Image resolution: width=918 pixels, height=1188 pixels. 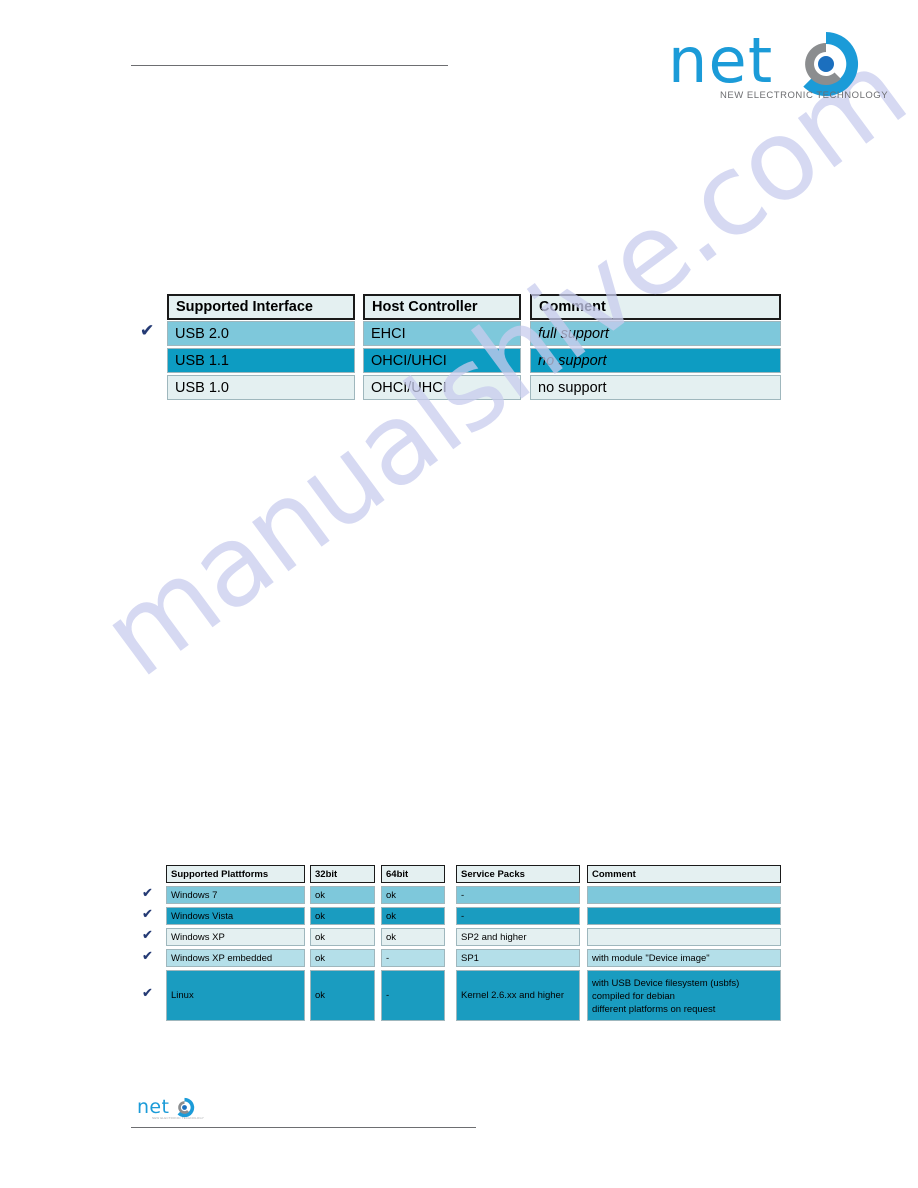 What do you see at coordinates (303, 1127) in the screenshot?
I see `footer-divider` at bounding box center [303, 1127].